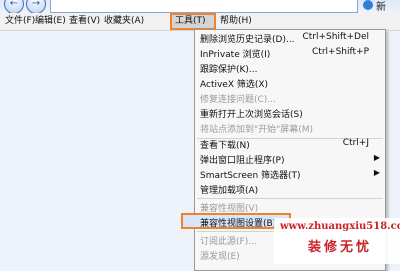  I want to click on back-arrow-icon: ←, so click(14, 7).